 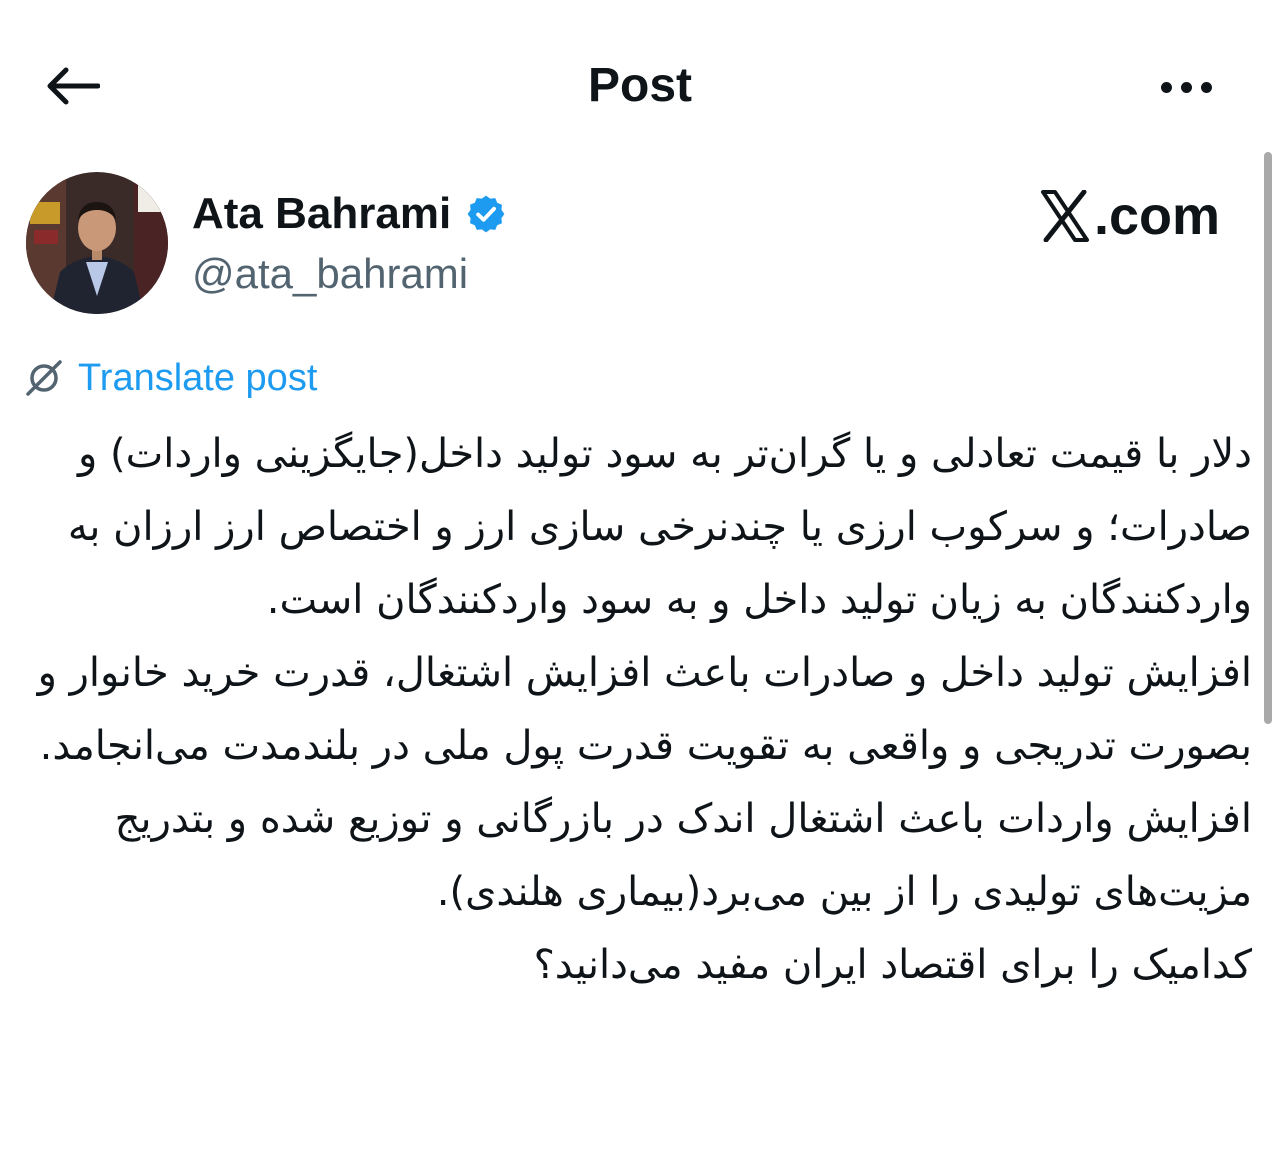 I want to click on avatar-image, so click(x=97, y=243).